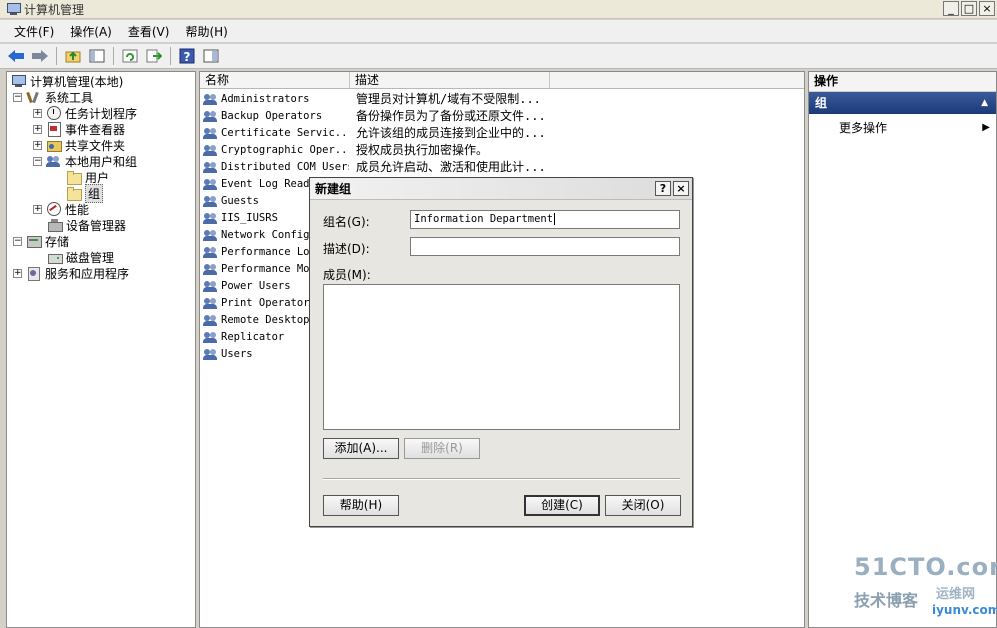 This screenshot has height=628, width=997. What do you see at coordinates (206, 31) in the screenshot?
I see `menu-help: 帮助(H)` at bounding box center [206, 31].